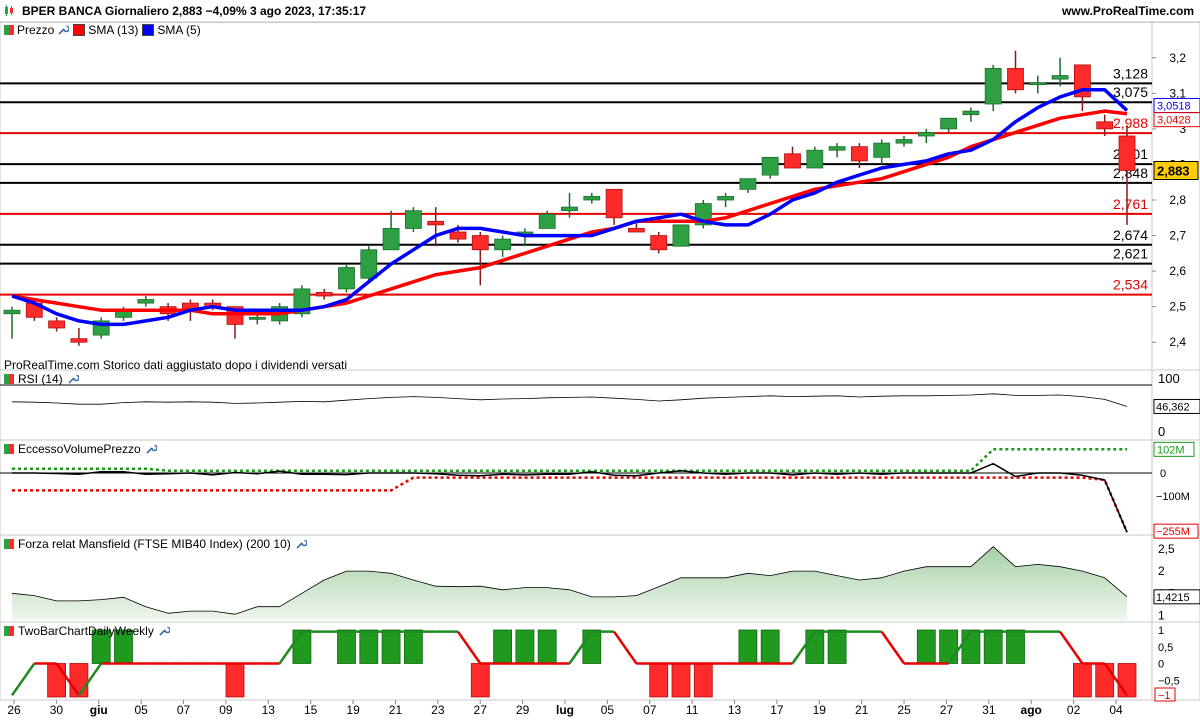  What do you see at coordinates (820, 710) in the screenshot?
I see `x-tick-label: 19` at bounding box center [820, 710].